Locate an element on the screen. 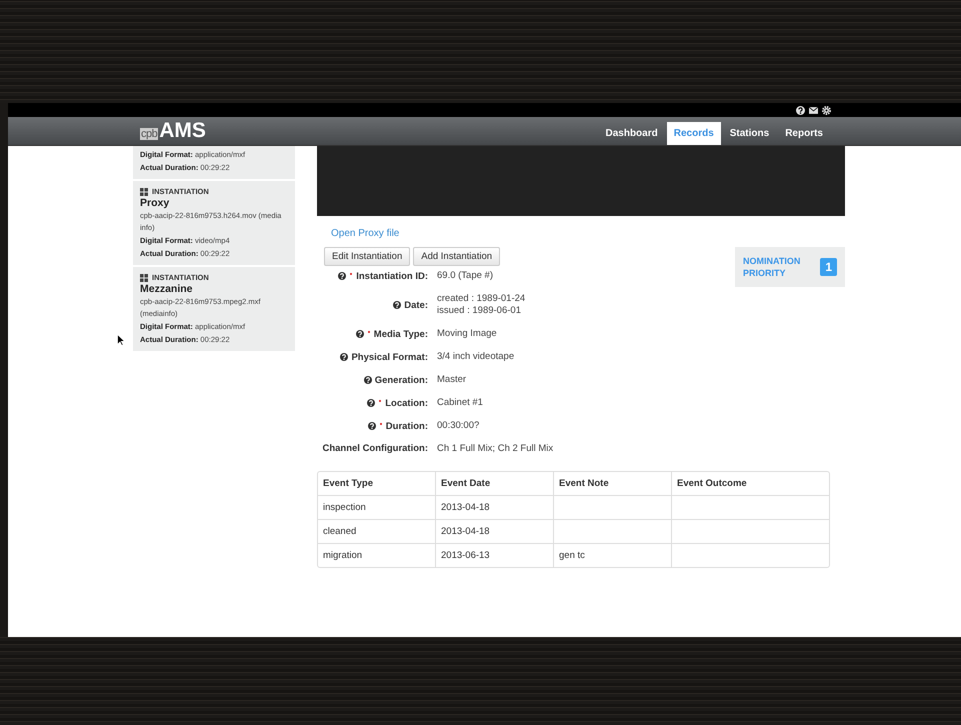  action-button: Add Instantiation is located at coordinates (456, 256).